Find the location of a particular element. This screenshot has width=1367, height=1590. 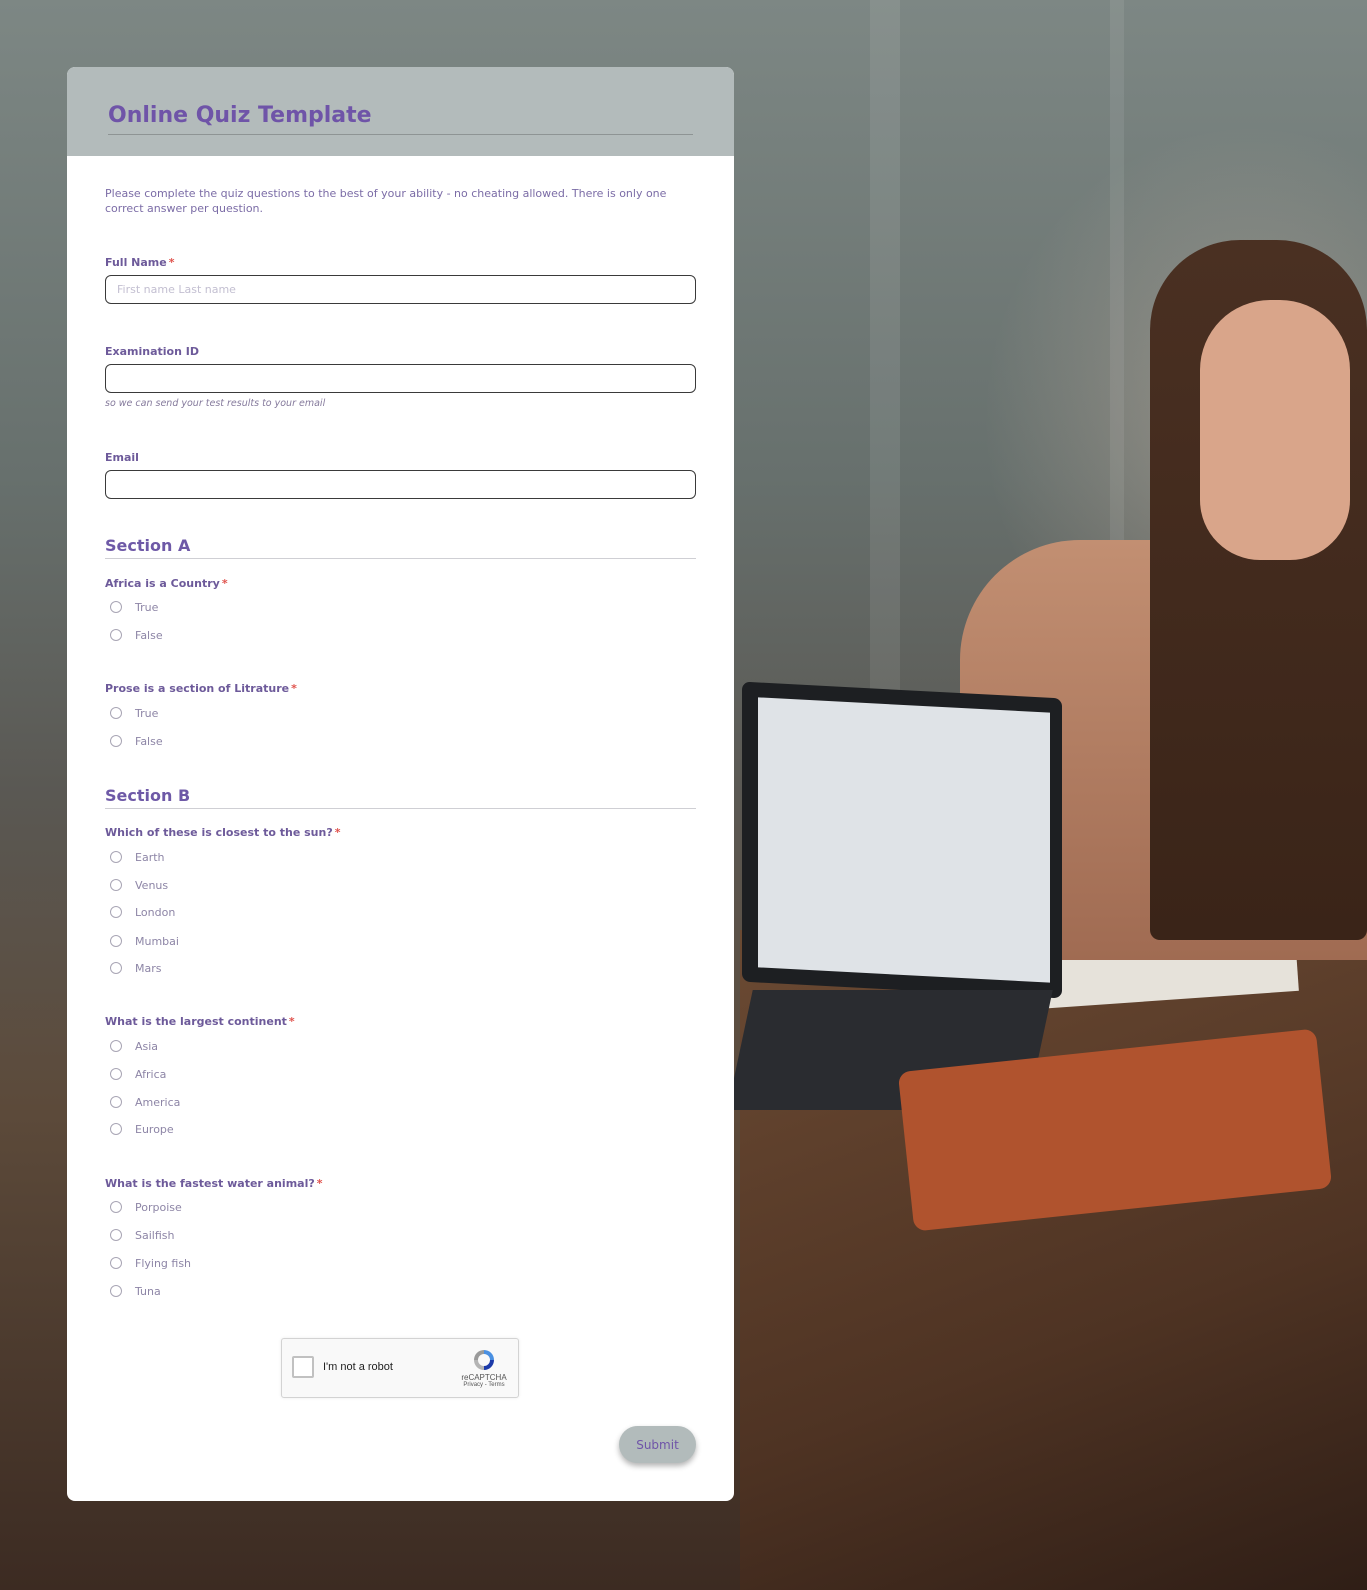

radio-option: Europe is located at coordinates (142, 1129).